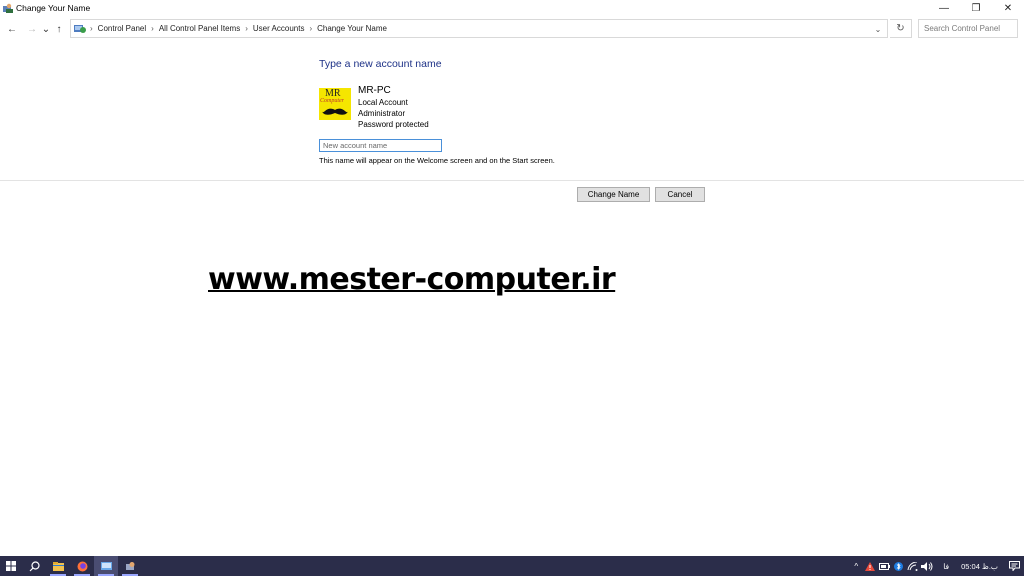 The image size is (1024, 576). I want to click on avatar: MR Computer, so click(335, 104).